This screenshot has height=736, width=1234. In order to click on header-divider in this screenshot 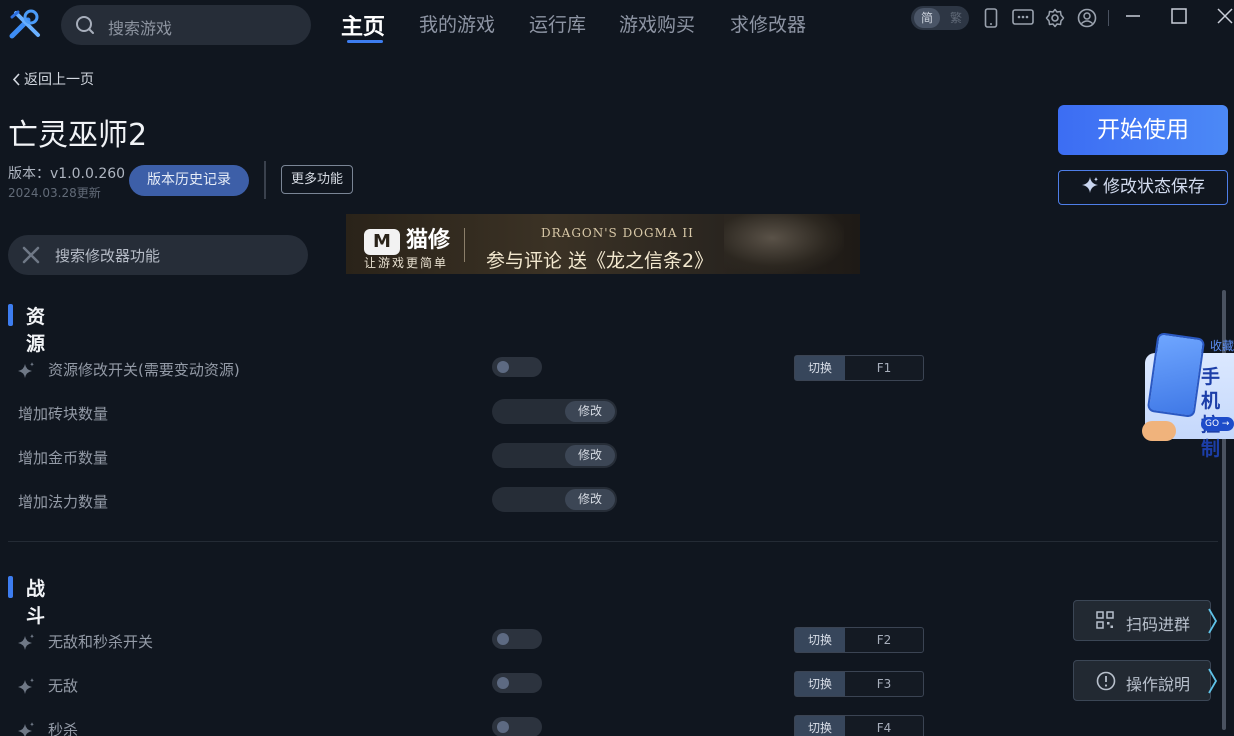, I will do `click(265, 180)`.